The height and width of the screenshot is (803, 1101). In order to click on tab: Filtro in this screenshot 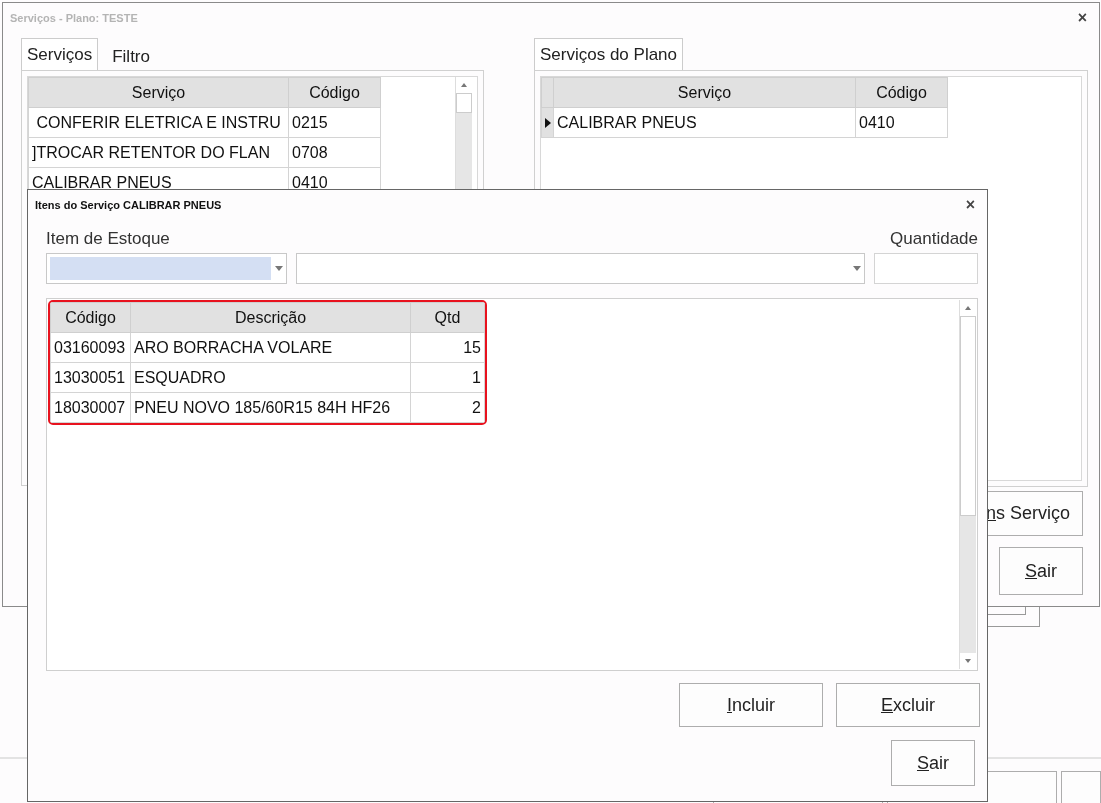, I will do `click(131, 55)`.